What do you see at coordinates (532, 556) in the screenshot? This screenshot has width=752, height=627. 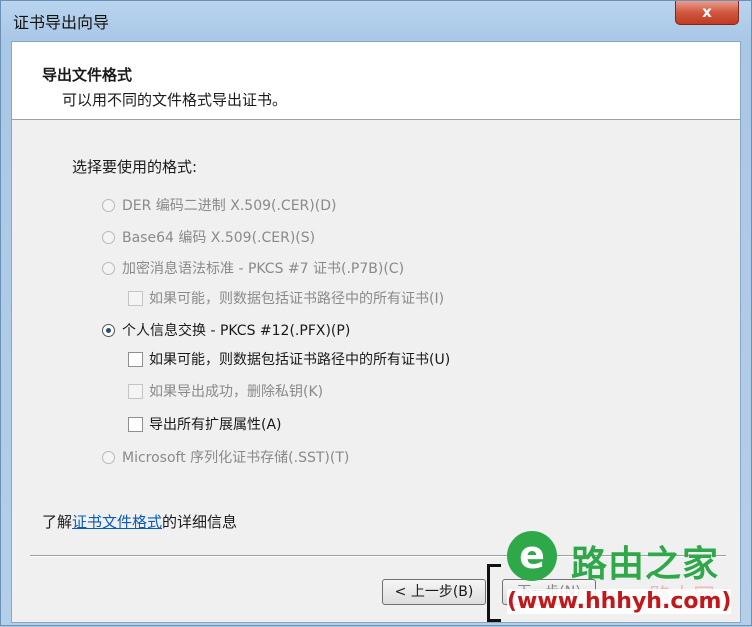 I see `router-logo-icon: e` at bounding box center [532, 556].